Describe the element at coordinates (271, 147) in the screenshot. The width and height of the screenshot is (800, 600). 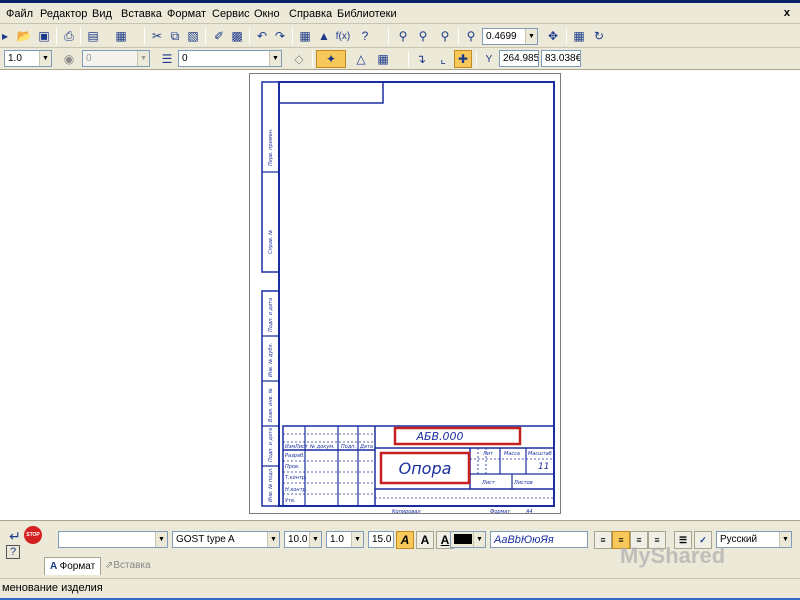
I see `side-label: Перв. примен.` at that location.